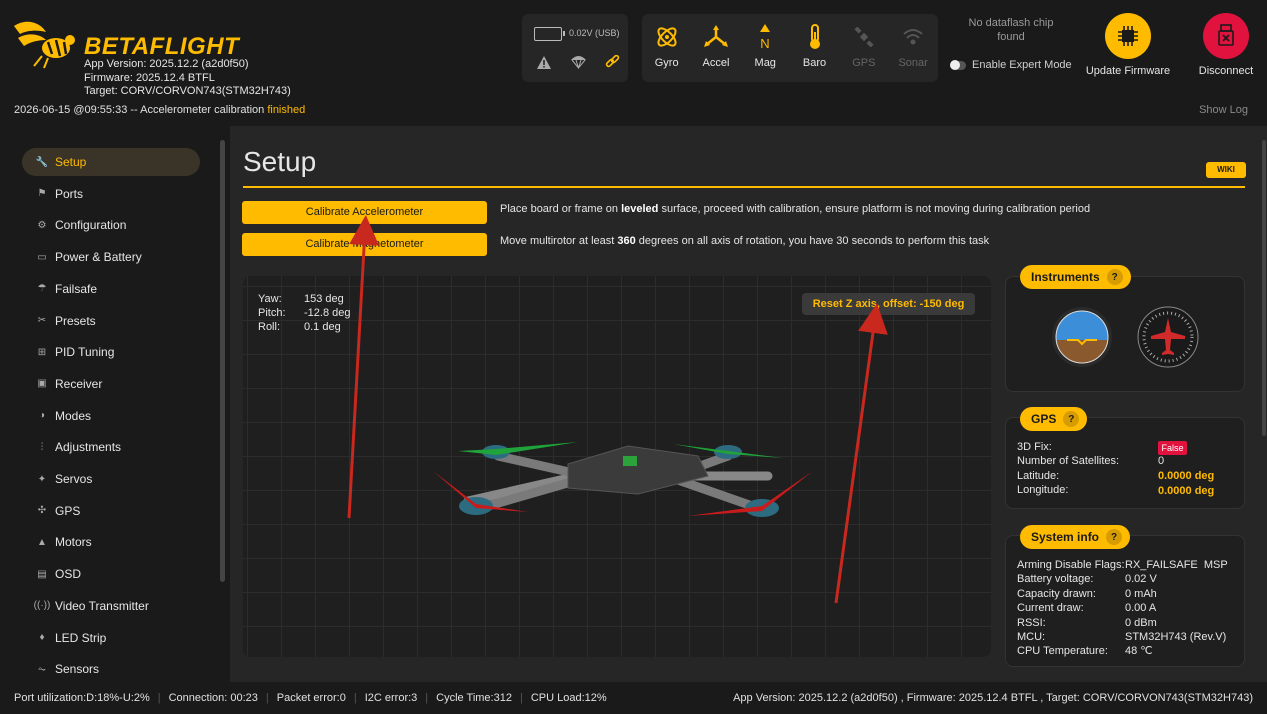 The image size is (1267, 714). What do you see at coordinates (77, 669) in the screenshot?
I see `sidebar-item-label: Sensors` at bounding box center [77, 669].